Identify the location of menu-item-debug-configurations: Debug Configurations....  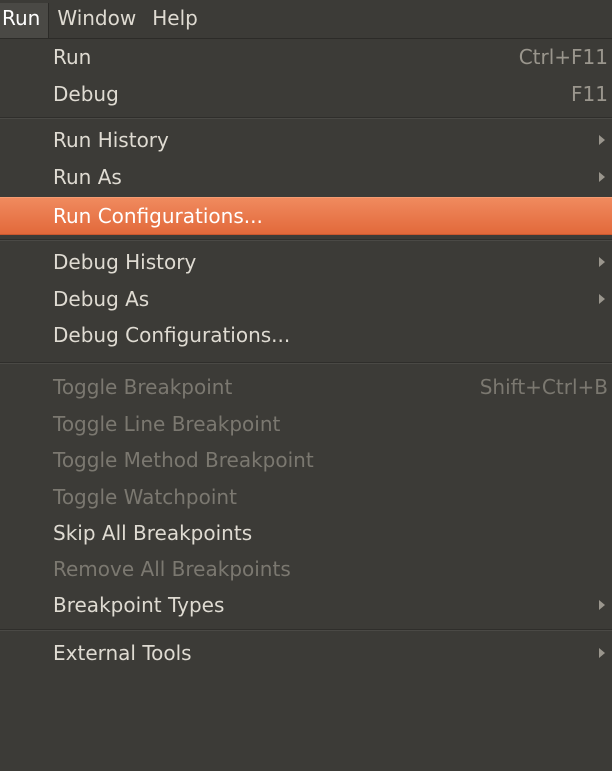
(306, 335).